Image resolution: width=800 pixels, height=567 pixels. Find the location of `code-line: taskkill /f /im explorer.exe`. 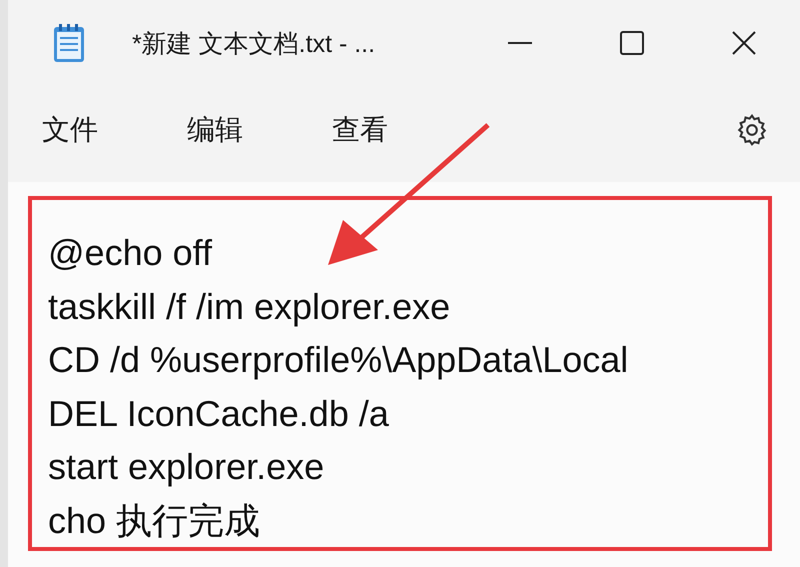

code-line: taskkill /f /im explorer.exe is located at coordinates (250, 306).